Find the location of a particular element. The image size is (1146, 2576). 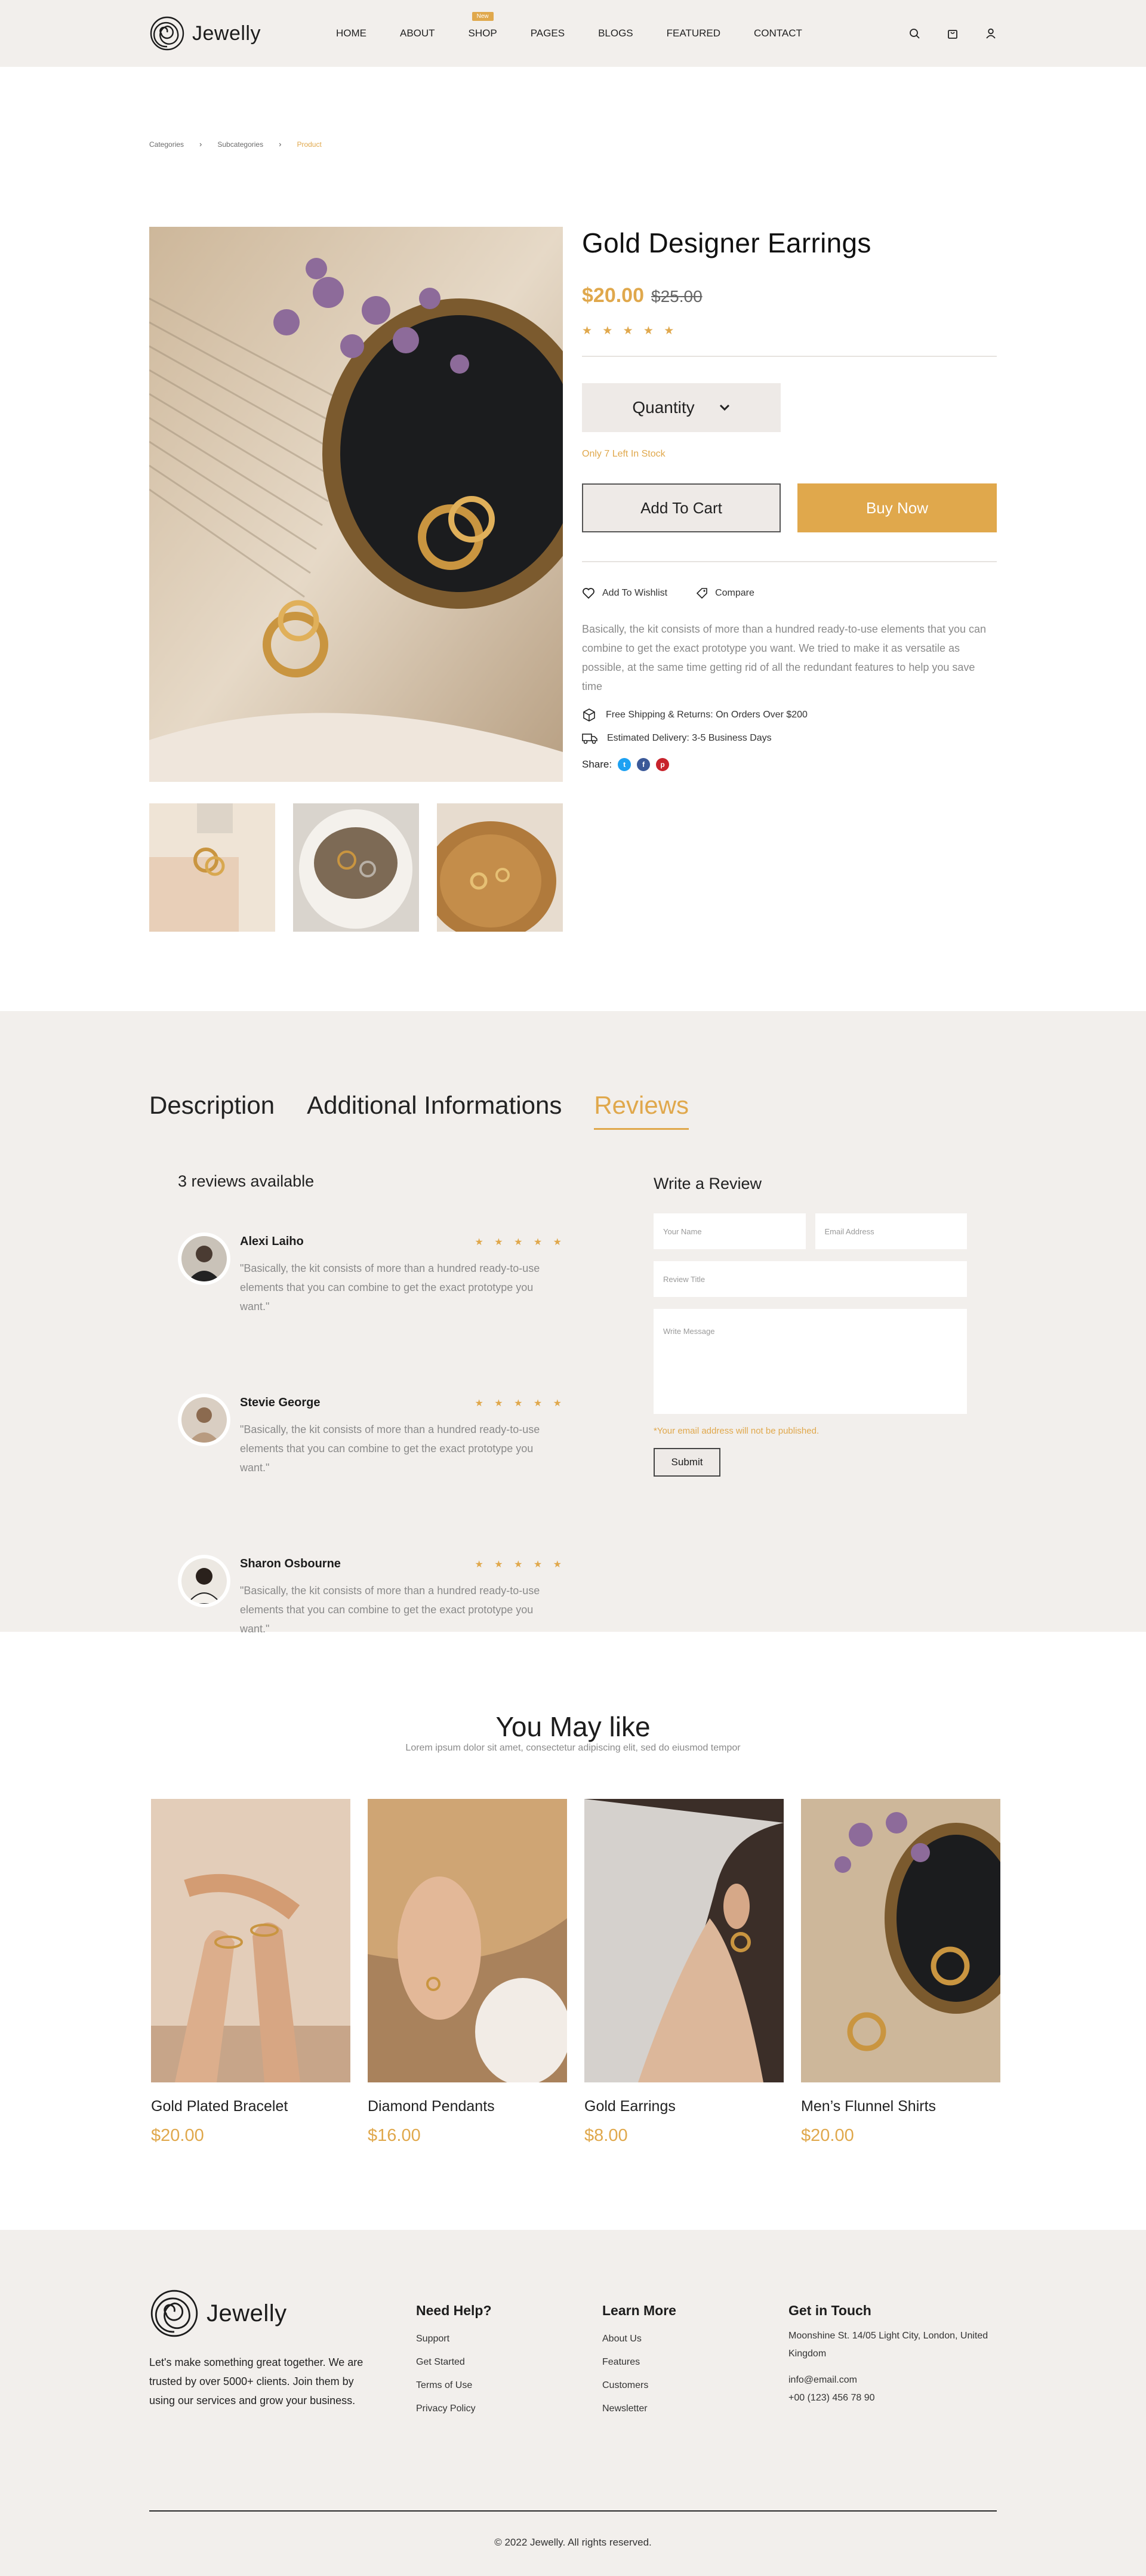

user-icon is located at coordinates (991, 33).